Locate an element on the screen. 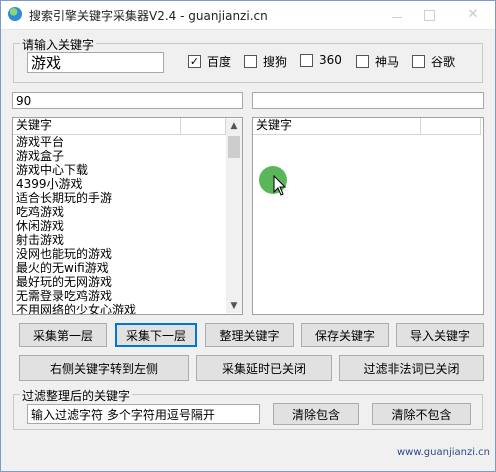 Image resolution: width=496 pixels, height=472 pixels. collect-delay-toggle-button: 采集延时已关闭 is located at coordinates (264, 368).